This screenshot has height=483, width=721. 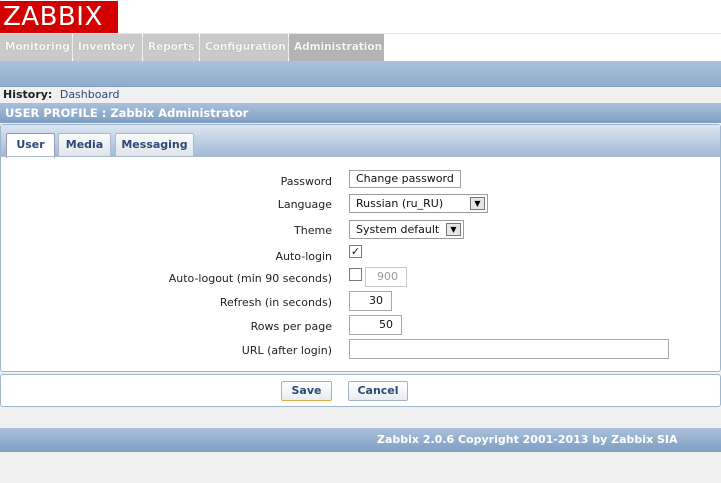 What do you see at coordinates (303, 256) in the screenshot?
I see `autologin-label: Auto-login` at bounding box center [303, 256].